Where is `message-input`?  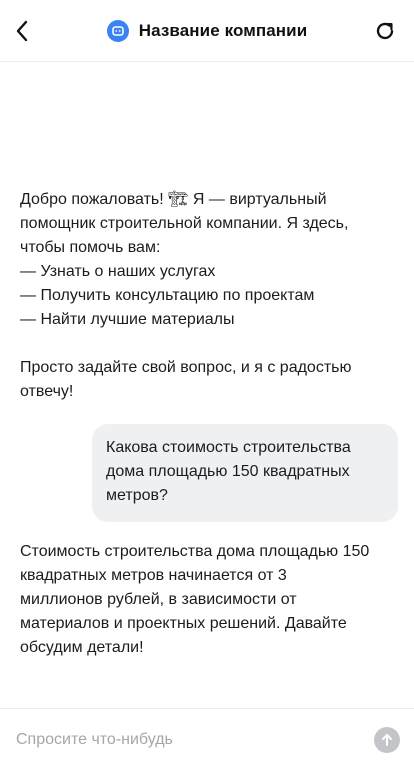
message-input is located at coordinates (186, 740).